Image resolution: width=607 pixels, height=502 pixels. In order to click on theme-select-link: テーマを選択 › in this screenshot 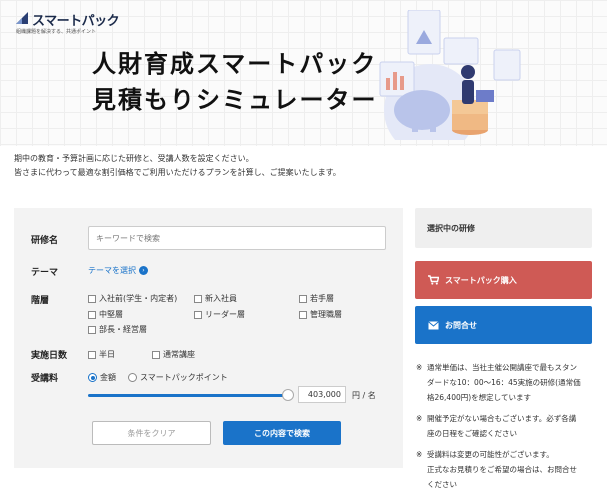, I will do `click(118, 270)`.